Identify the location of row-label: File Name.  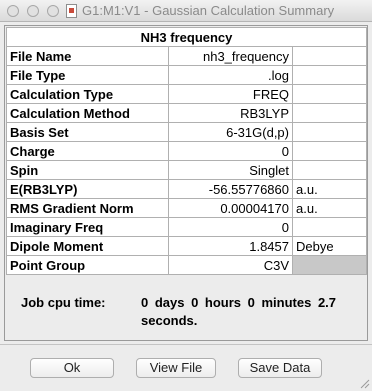
(87, 56).